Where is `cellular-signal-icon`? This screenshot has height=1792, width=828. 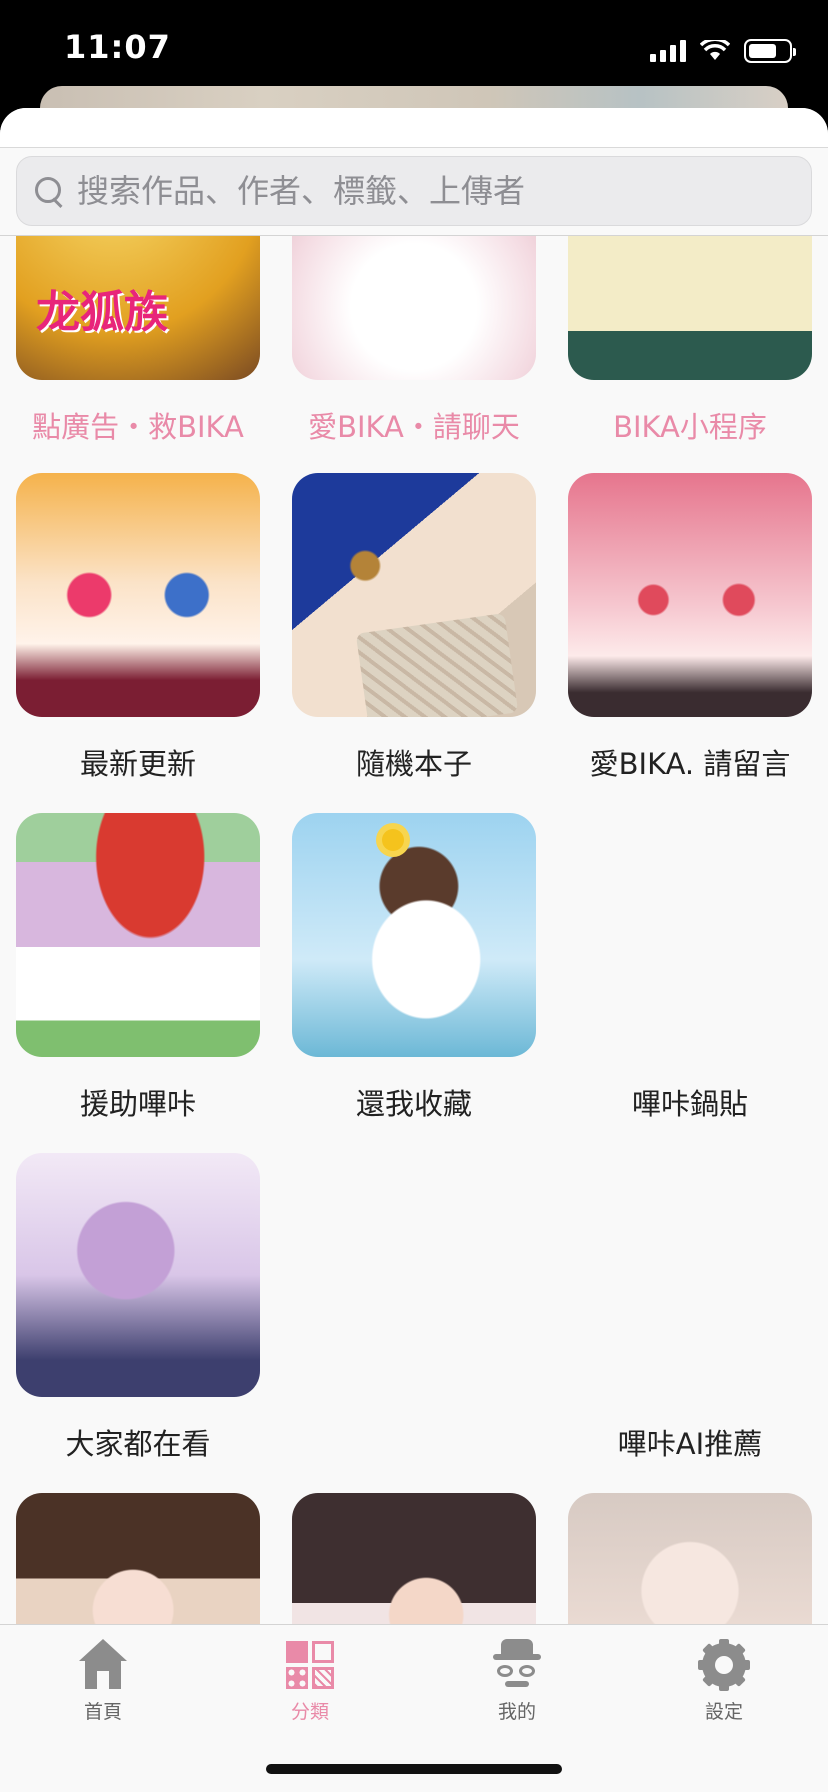
cellular-signal-icon is located at coordinates (668, 51).